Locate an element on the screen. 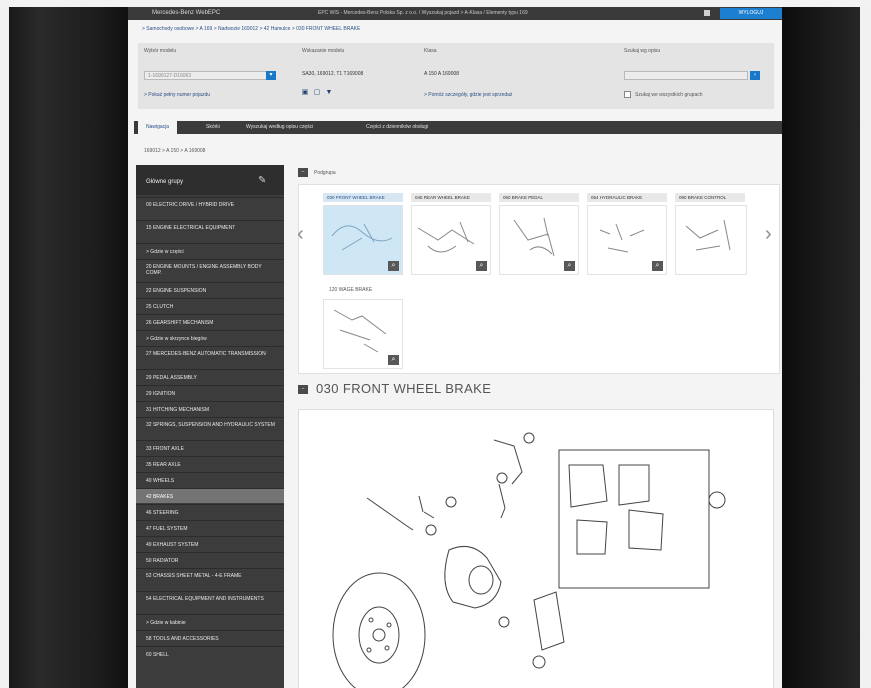  identification-value: SA30, 169012, T1 T169008 is located at coordinates (333, 74).